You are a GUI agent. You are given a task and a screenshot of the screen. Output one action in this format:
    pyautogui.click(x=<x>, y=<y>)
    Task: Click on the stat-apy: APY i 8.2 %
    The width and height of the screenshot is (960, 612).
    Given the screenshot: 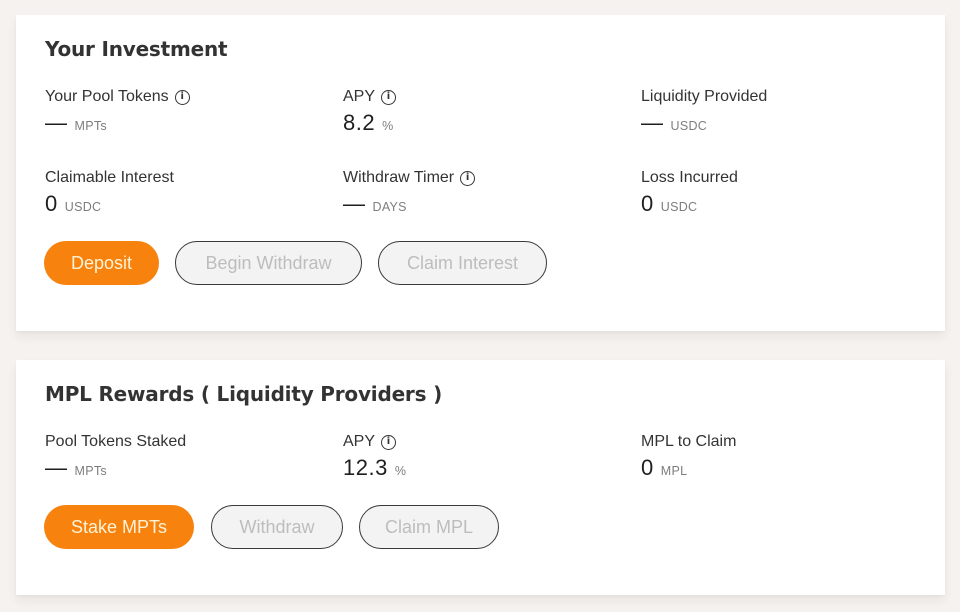 What is the action you would take?
    pyautogui.click(x=370, y=111)
    